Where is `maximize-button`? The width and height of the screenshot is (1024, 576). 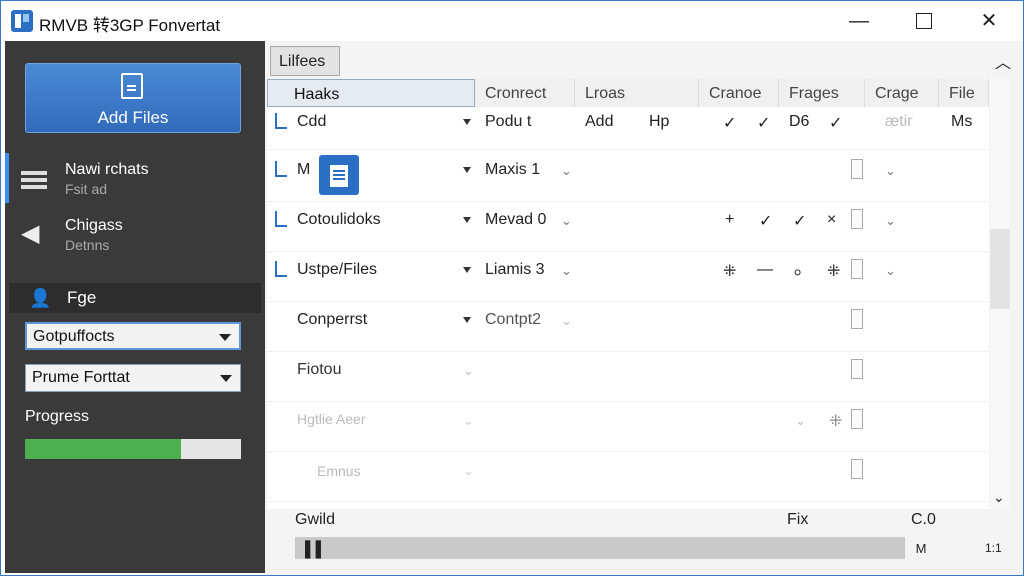
maximize-button is located at coordinates (924, 21).